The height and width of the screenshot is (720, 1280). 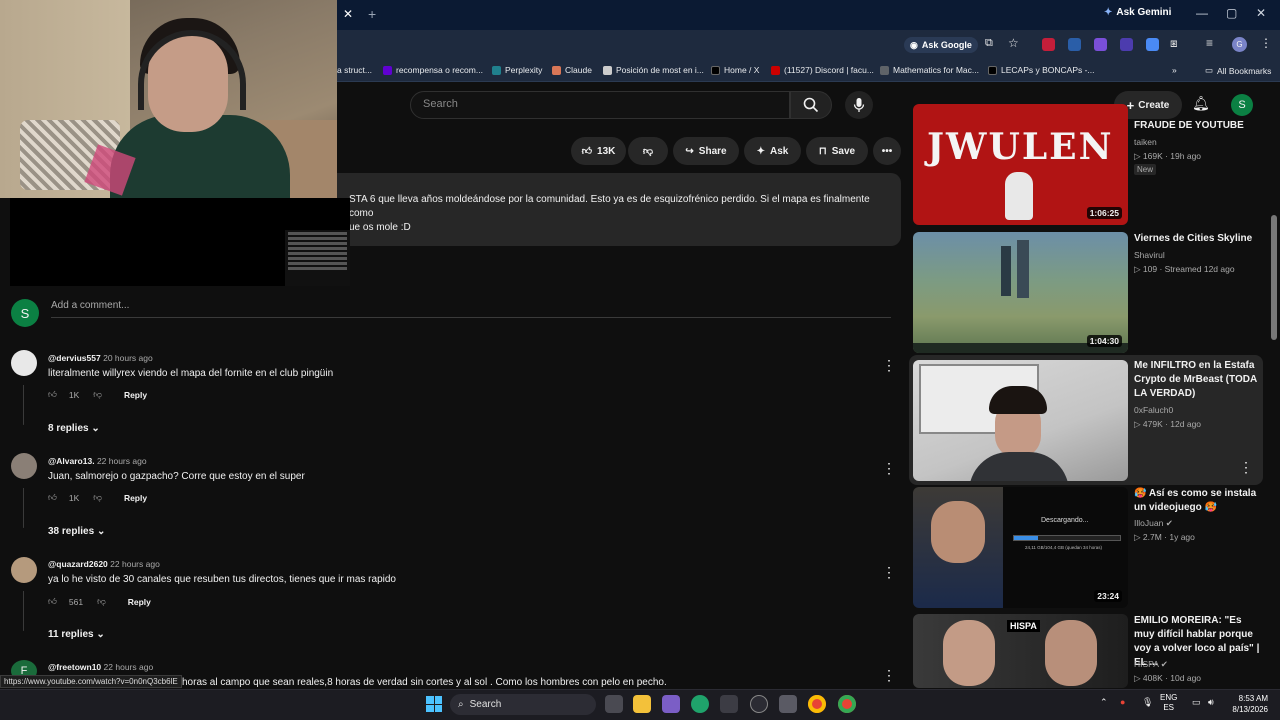 What do you see at coordinates (1248, 704) in the screenshot?
I see `taskbar-clock: 8:53 AM 8/13/2026` at bounding box center [1248, 704].